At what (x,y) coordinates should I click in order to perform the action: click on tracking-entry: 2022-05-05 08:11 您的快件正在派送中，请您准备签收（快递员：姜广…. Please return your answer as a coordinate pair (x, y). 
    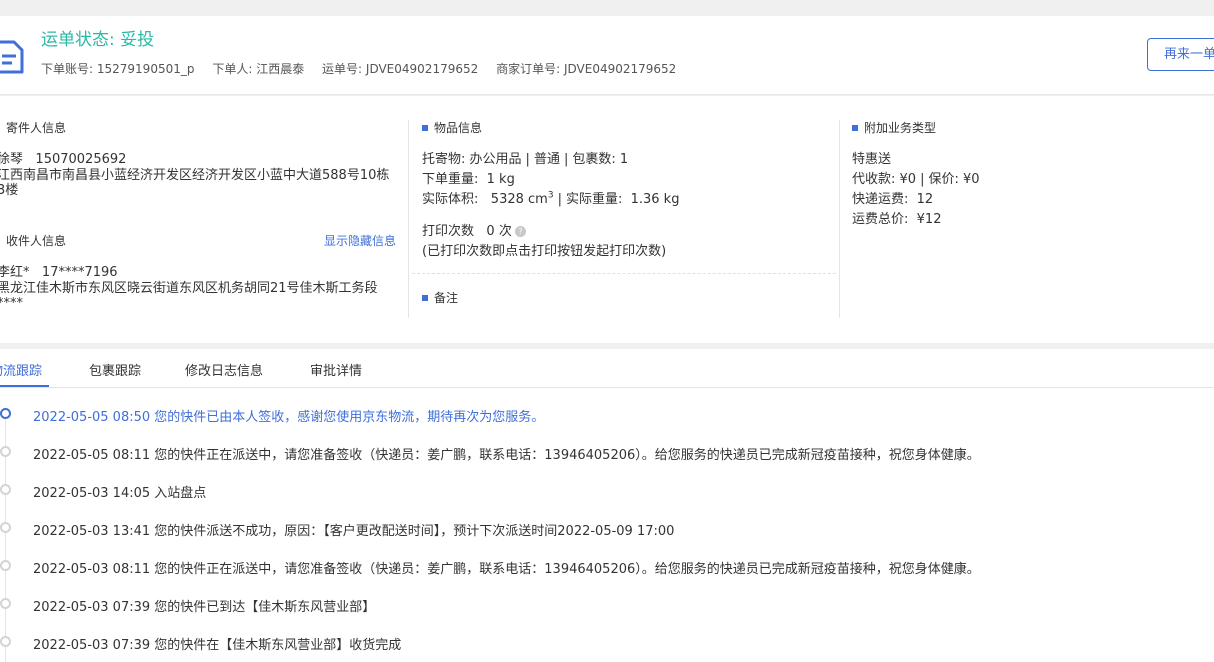
    Looking at the image, I should click on (506, 455).